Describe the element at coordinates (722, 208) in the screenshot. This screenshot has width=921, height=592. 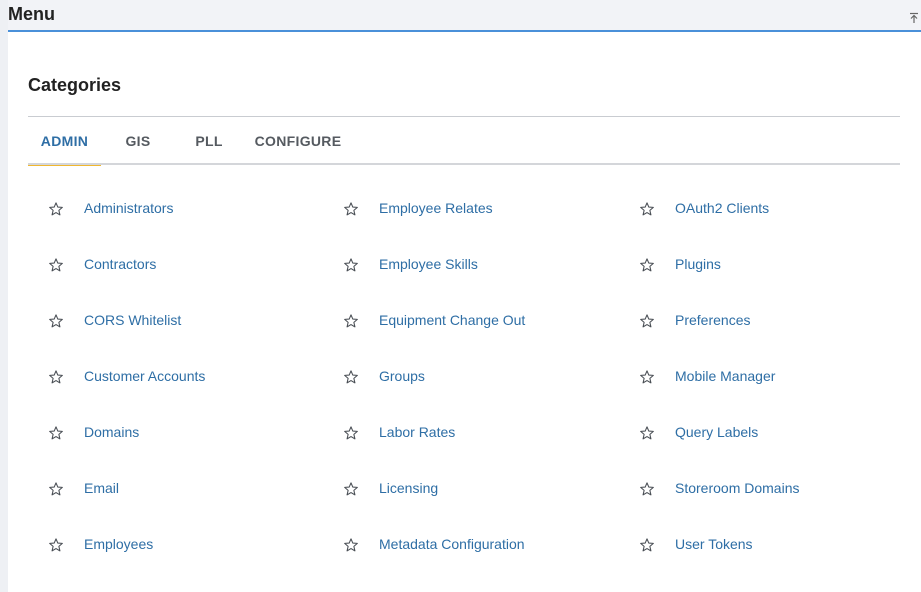
I see `menu-item-label: OAuth2 Clients` at that location.